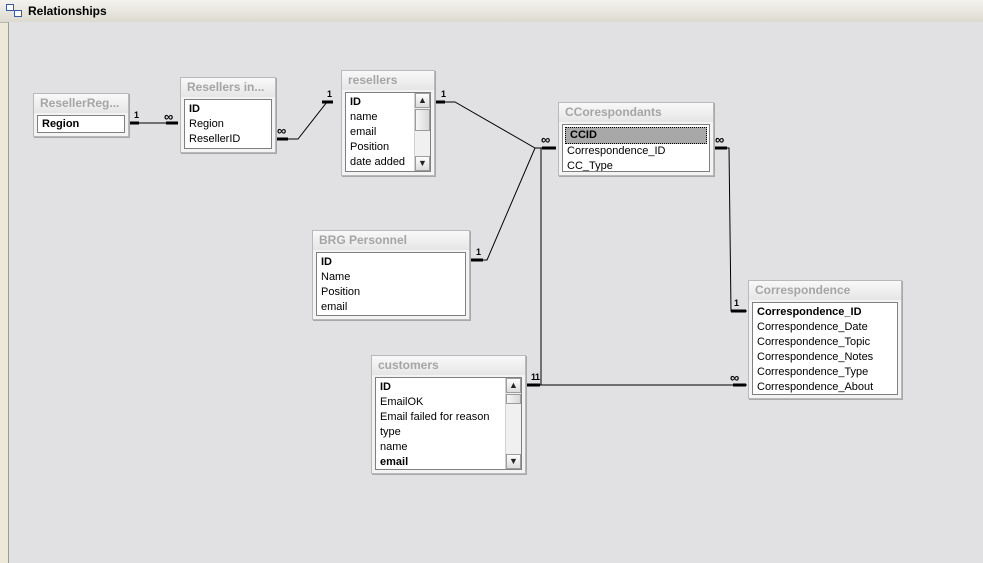  I want to click on link-cc-correspondence, so click(730, 229).